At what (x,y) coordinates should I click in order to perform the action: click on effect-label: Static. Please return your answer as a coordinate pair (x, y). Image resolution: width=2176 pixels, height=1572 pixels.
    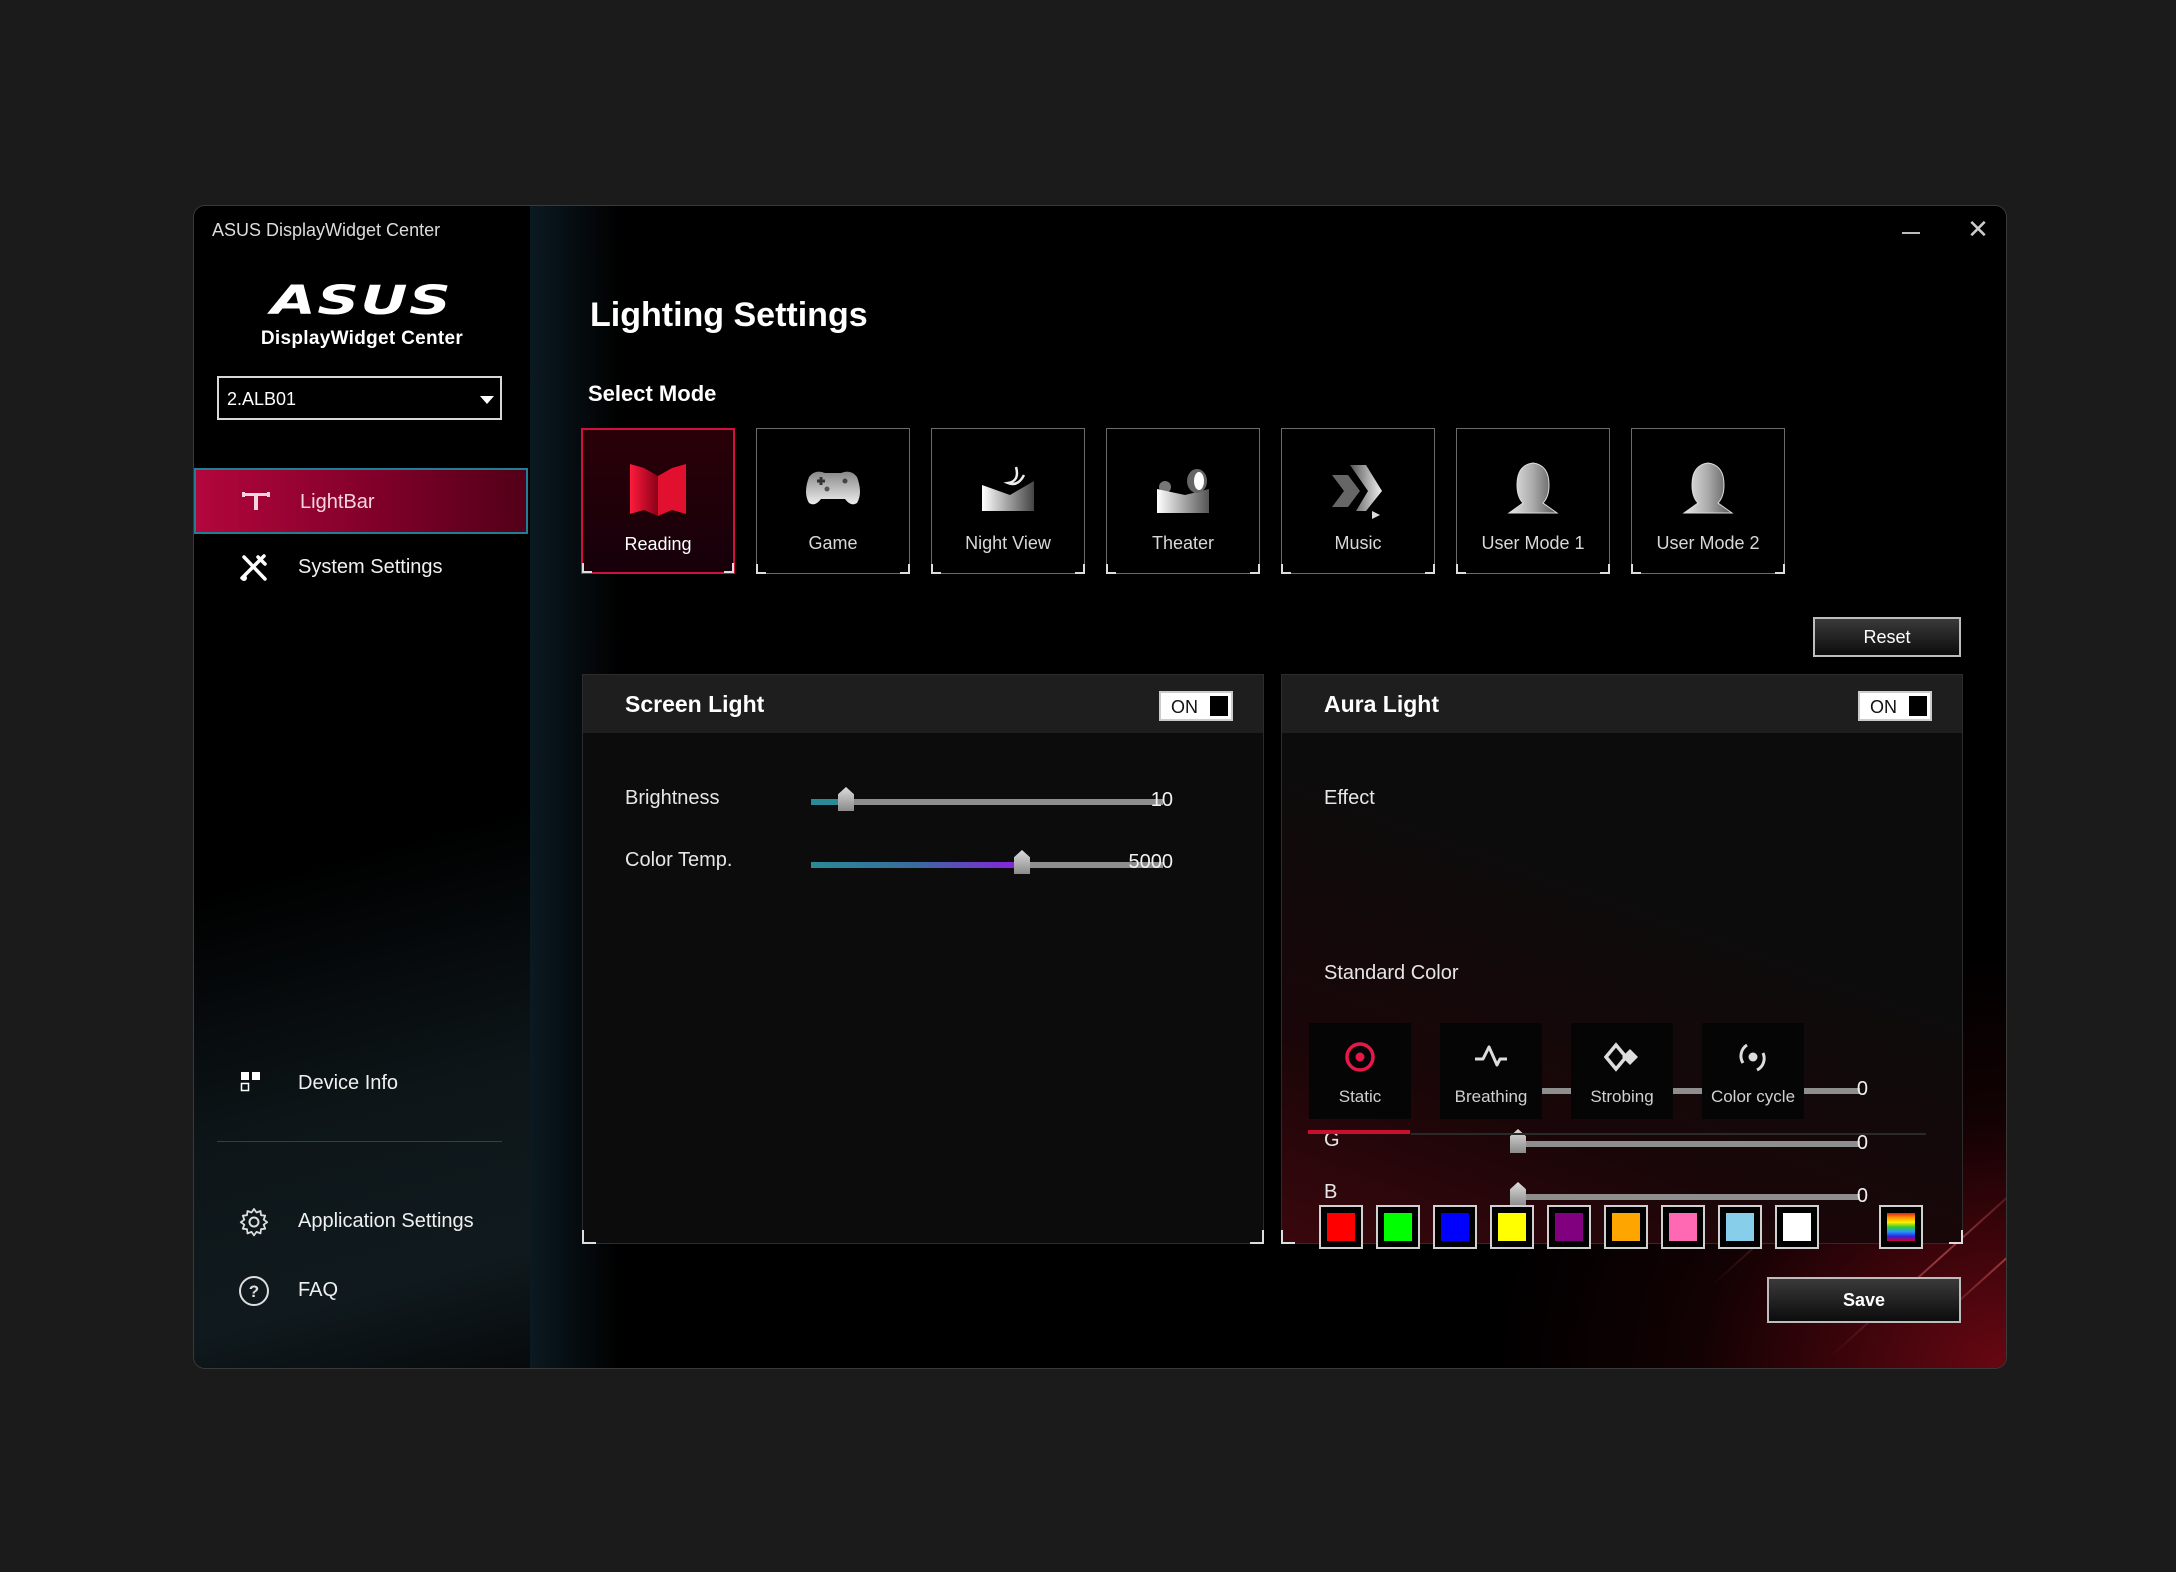
    Looking at the image, I should click on (1360, 1096).